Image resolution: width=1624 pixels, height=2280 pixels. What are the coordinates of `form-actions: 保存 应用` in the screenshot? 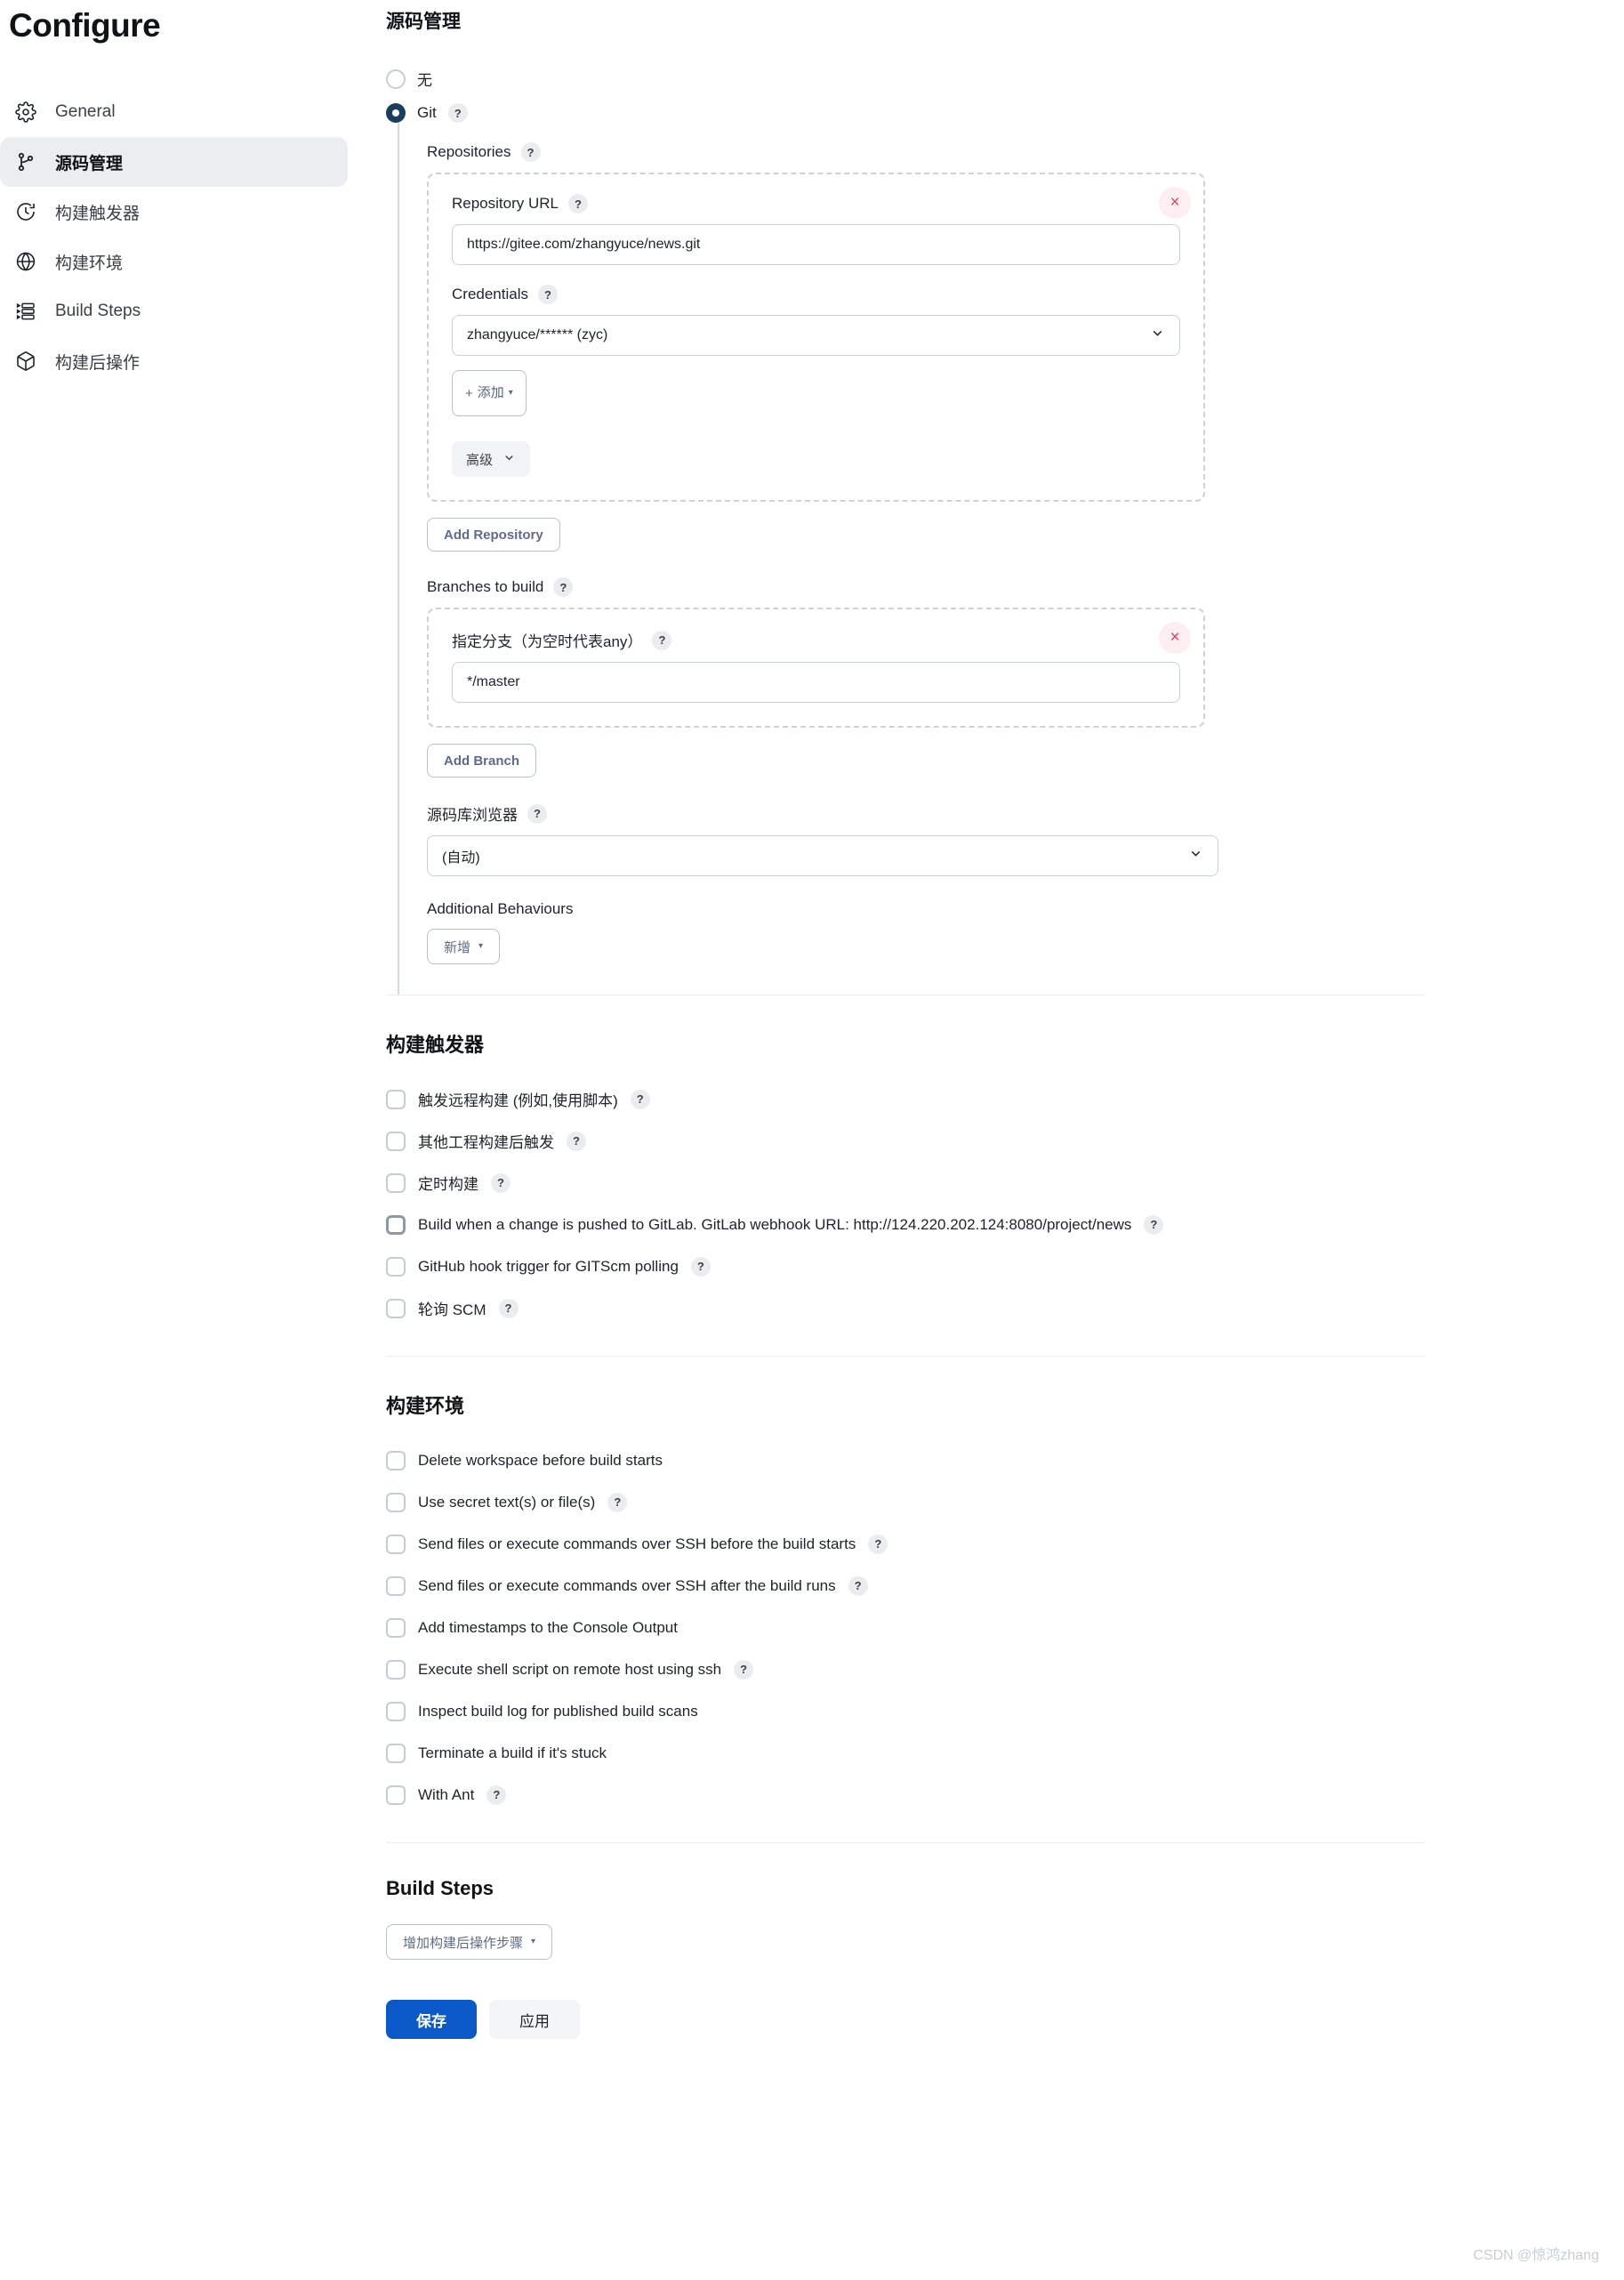 It's located at (1005, 2020).